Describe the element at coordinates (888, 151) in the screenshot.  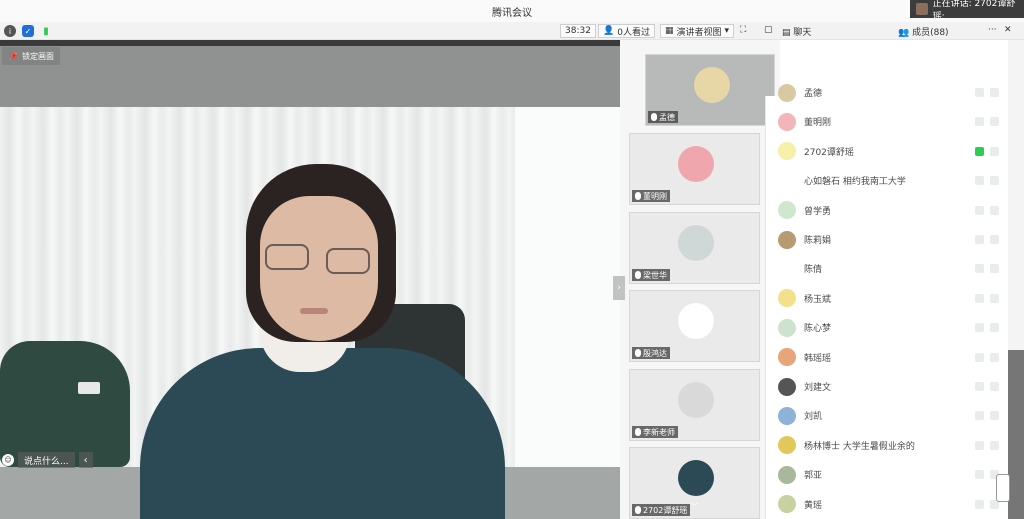
I see `member-row: 2702谭舒瑶` at that location.